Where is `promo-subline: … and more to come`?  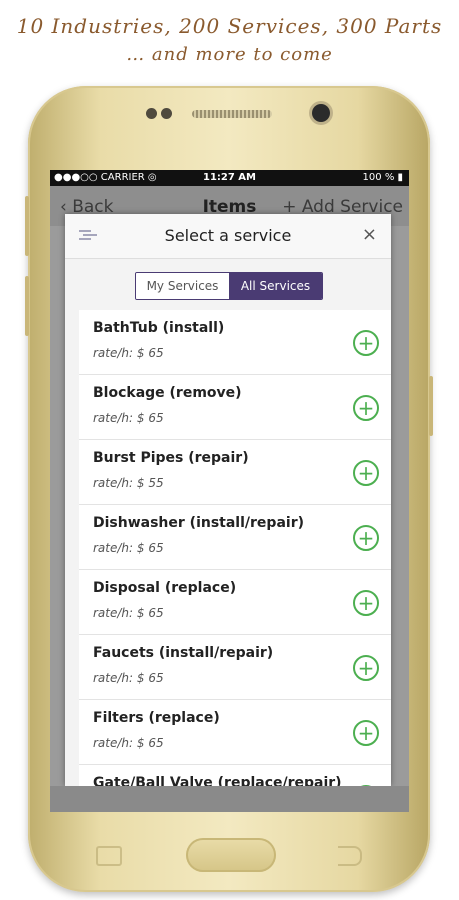 promo-subline: … and more to come is located at coordinates (229, 54).